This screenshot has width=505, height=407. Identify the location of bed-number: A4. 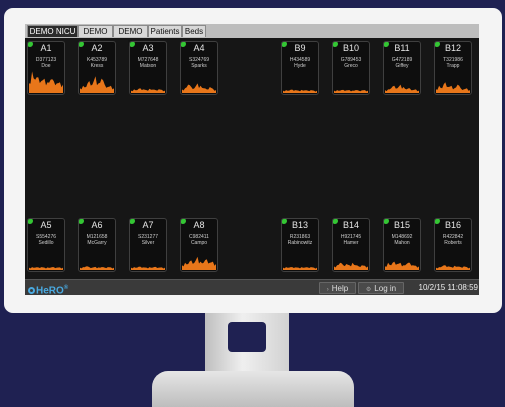
(199, 48).